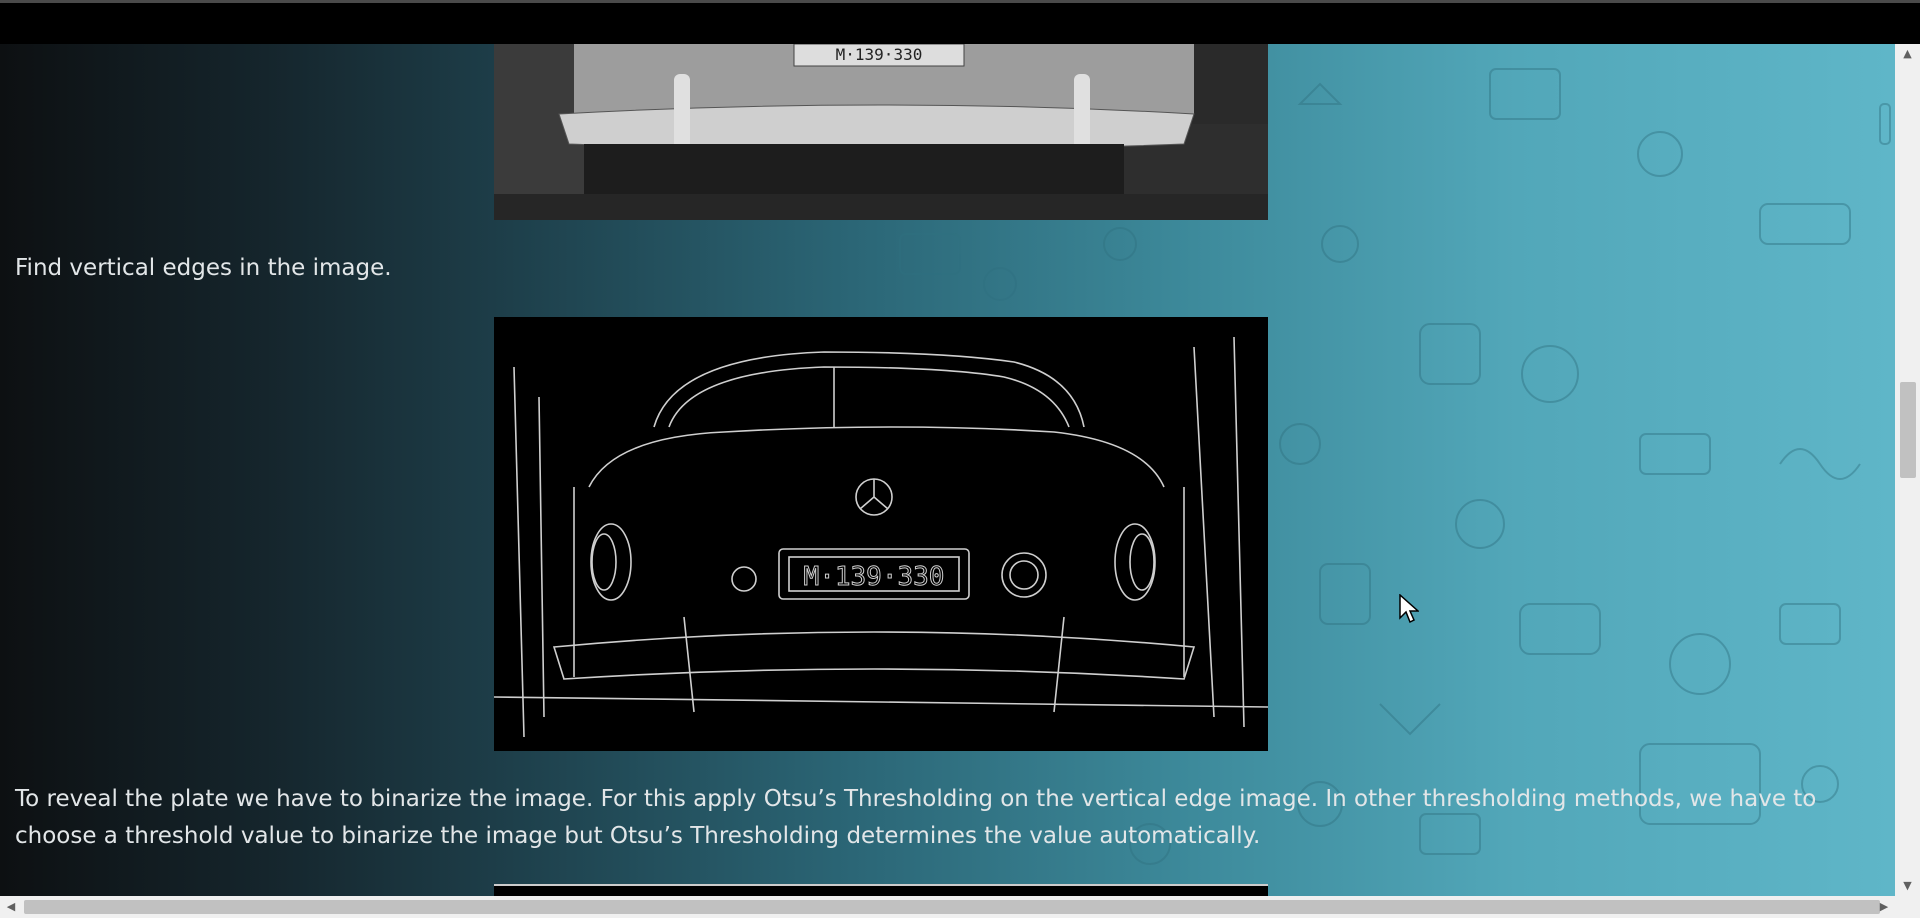 The height and width of the screenshot is (918, 1920). I want to click on scroll-up-arrow-icon: ▲, so click(1907, 54).